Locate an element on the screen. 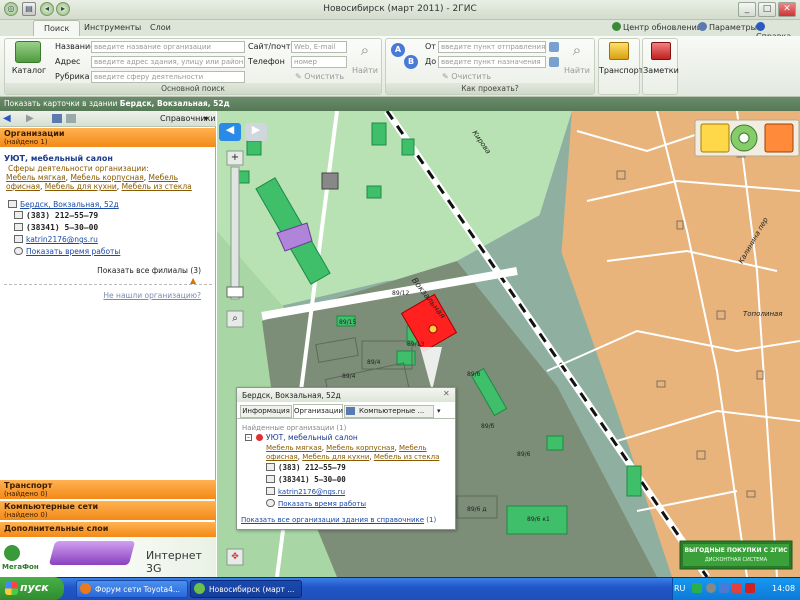 This screenshot has height=600, width=800. layers-tool-icon is located at coordinates (779, 138).